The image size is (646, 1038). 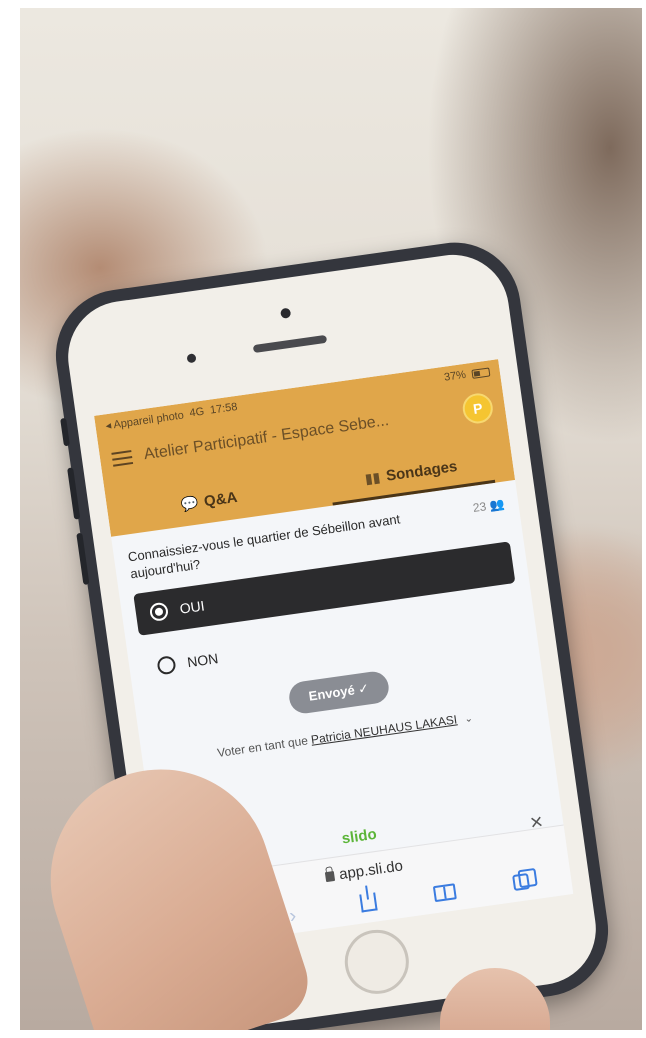 What do you see at coordinates (65, 432) in the screenshot?
I see `mute-switch` at bounding box center [65, 432].